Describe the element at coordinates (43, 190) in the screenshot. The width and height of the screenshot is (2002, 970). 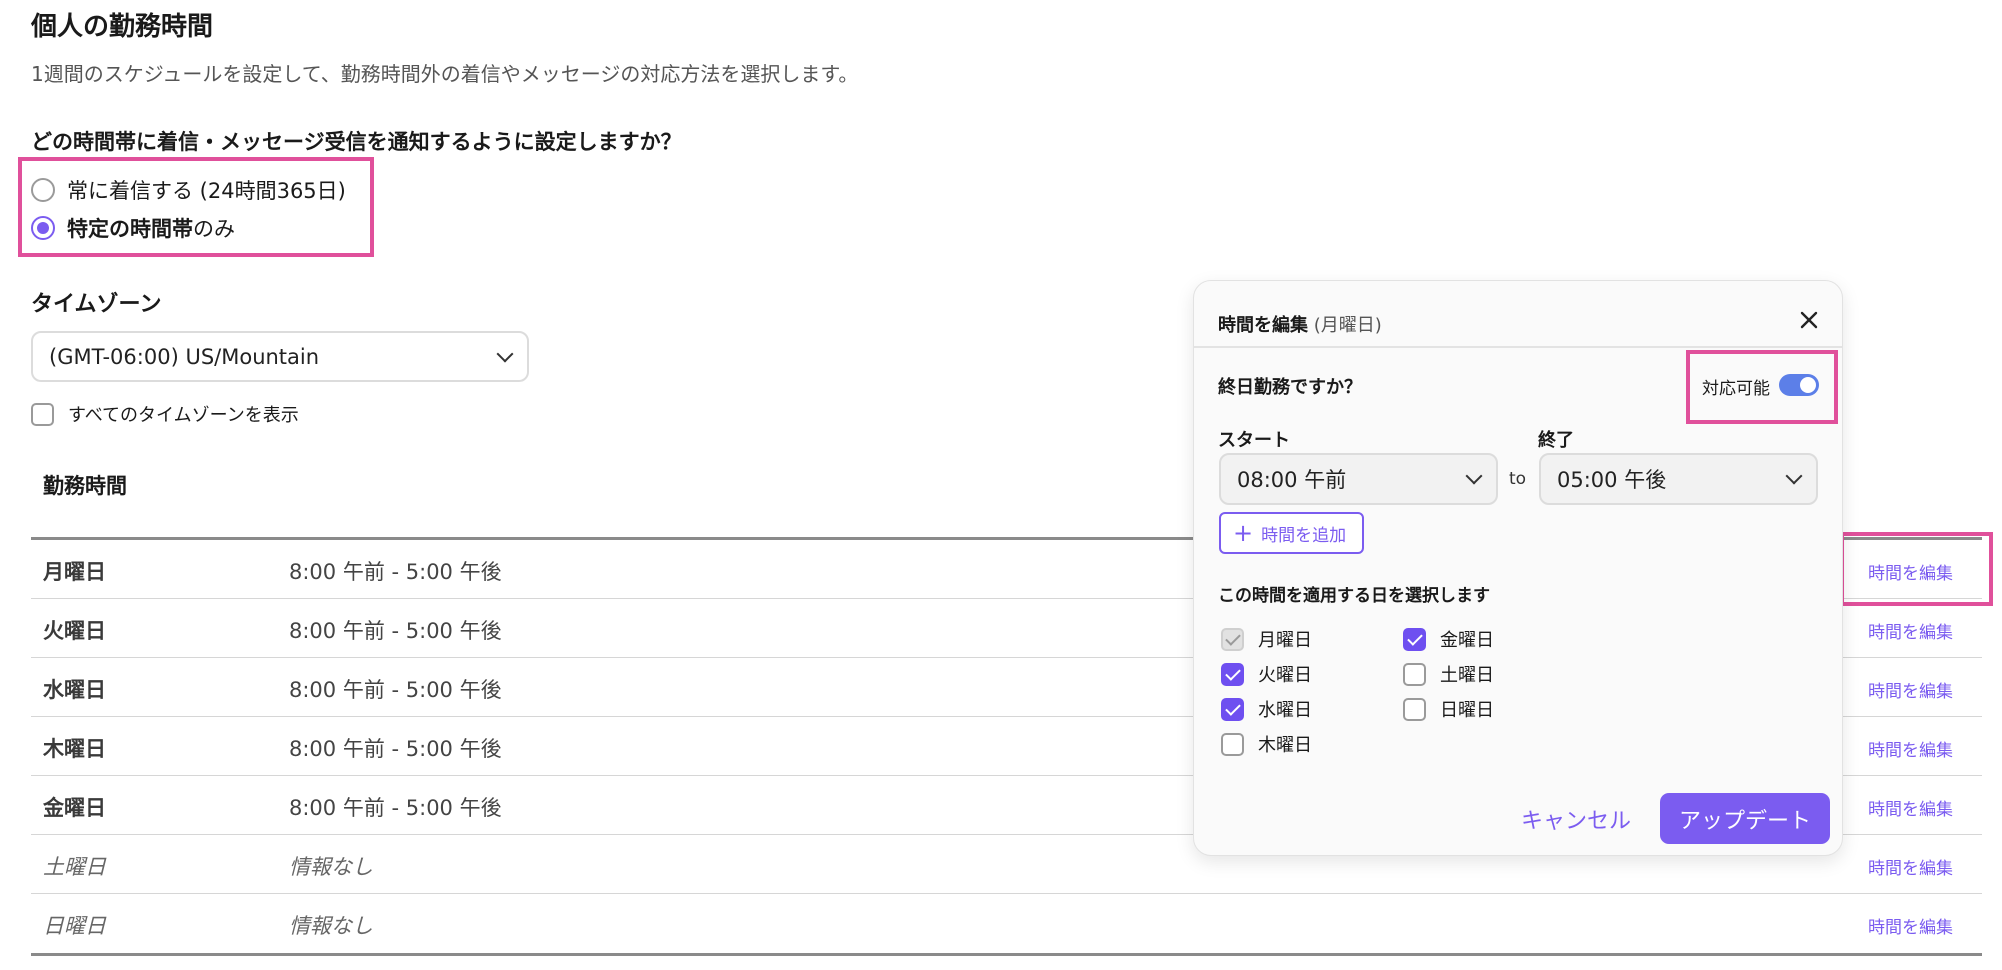
I see `radio-always-button` at that location.